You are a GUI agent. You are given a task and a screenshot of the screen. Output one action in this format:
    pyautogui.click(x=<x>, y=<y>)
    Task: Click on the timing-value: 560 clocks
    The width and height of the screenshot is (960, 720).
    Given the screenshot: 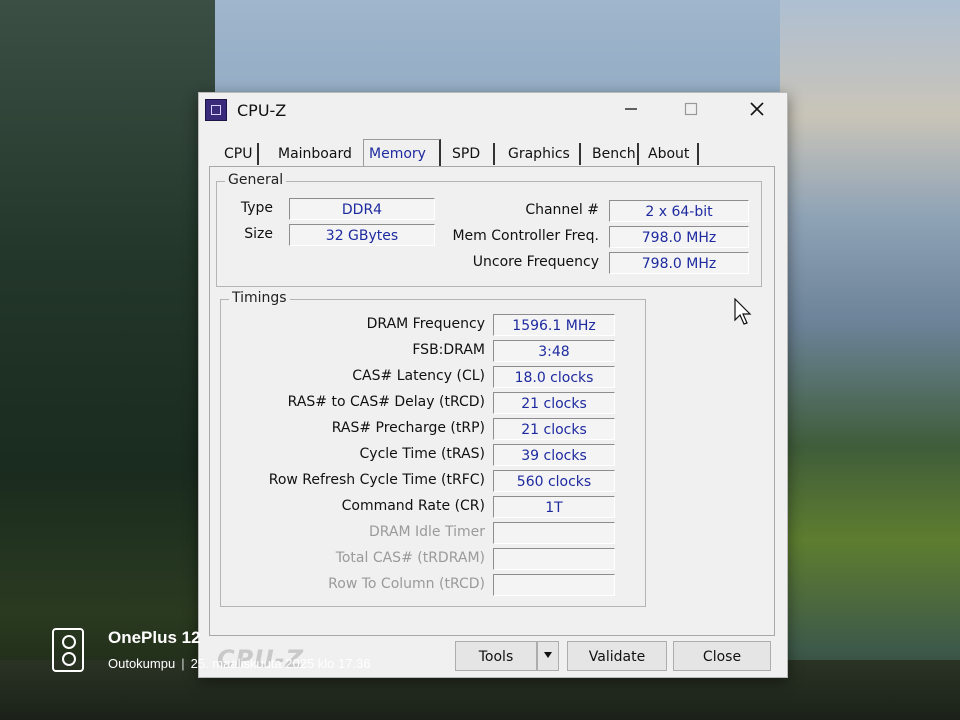 What is the action you would take?
    pyautogui.click(x=554, y=481)
    